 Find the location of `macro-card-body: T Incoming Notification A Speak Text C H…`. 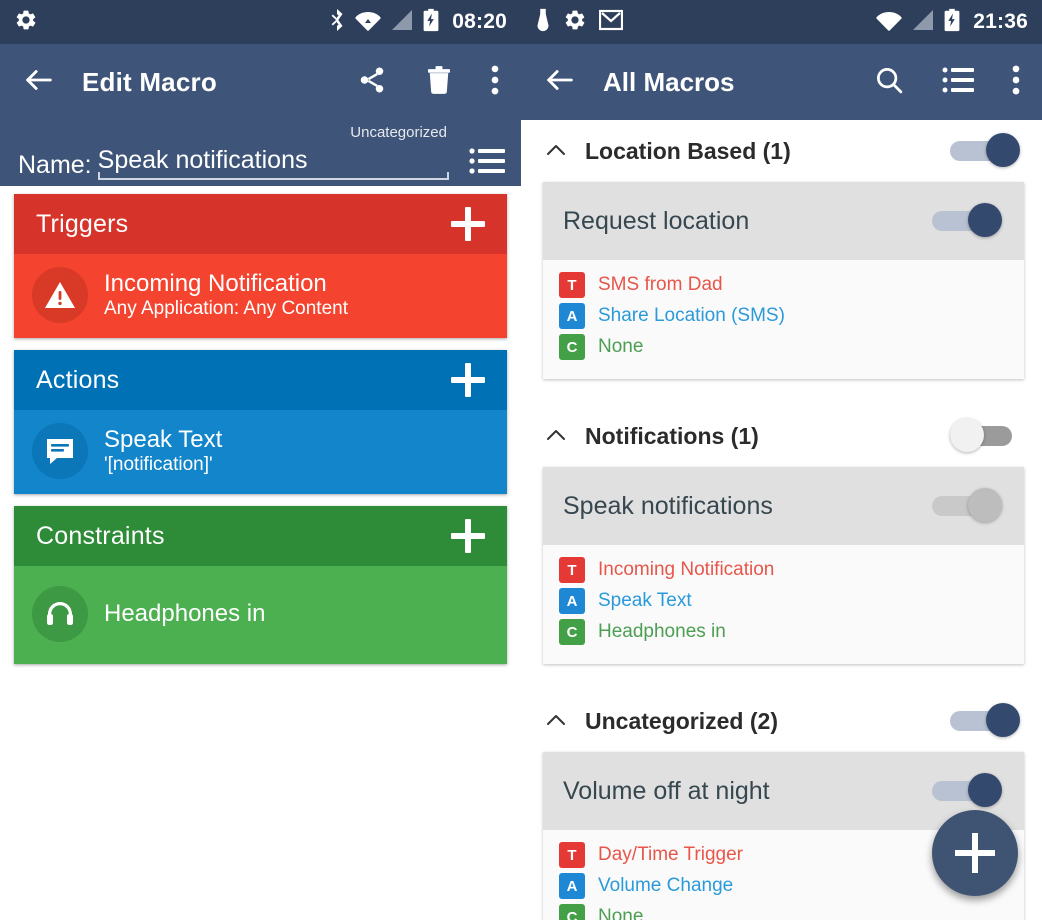

macro-card-body: T Incoming Notification A Speak Text C H… is located at coordinates (783, 604).